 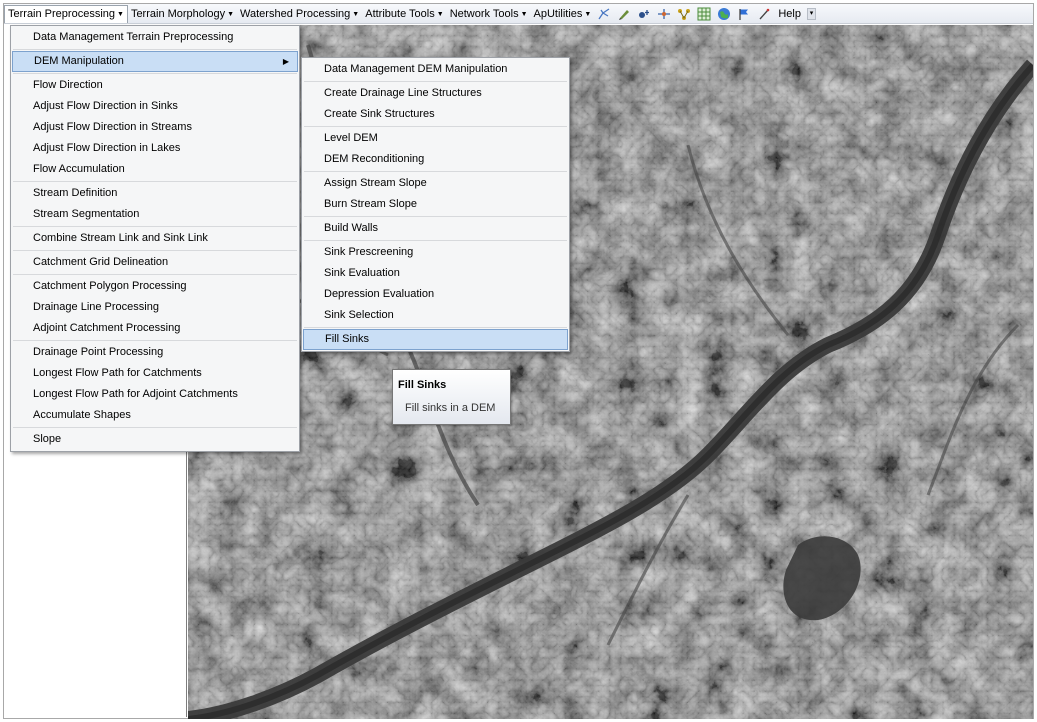 I want to click on pencil-tool-icon, so click(x=624, y=14).